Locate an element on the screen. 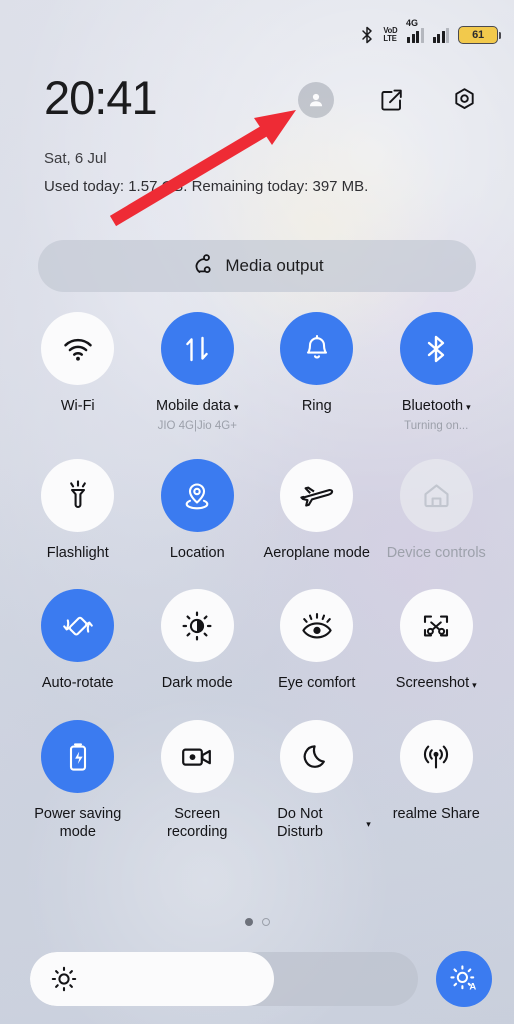 The height and width of the screenshot is (1024, 514). video-camera-icon is located at coordinates (197, 757).